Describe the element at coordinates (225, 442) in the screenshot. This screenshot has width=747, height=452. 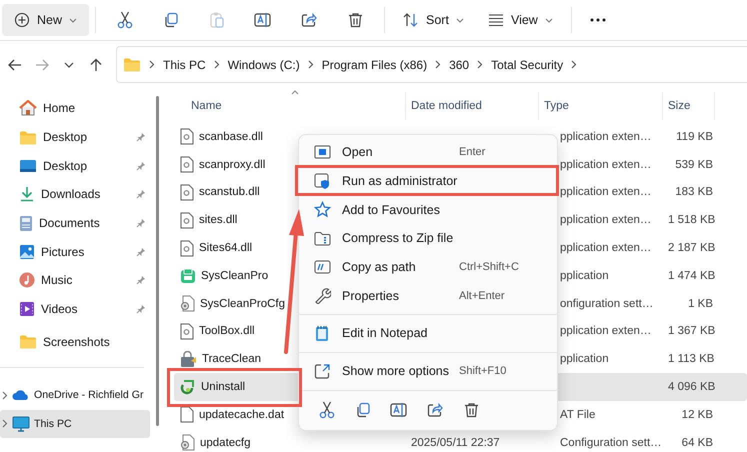
I see `file-name: updatecfg` at that location.